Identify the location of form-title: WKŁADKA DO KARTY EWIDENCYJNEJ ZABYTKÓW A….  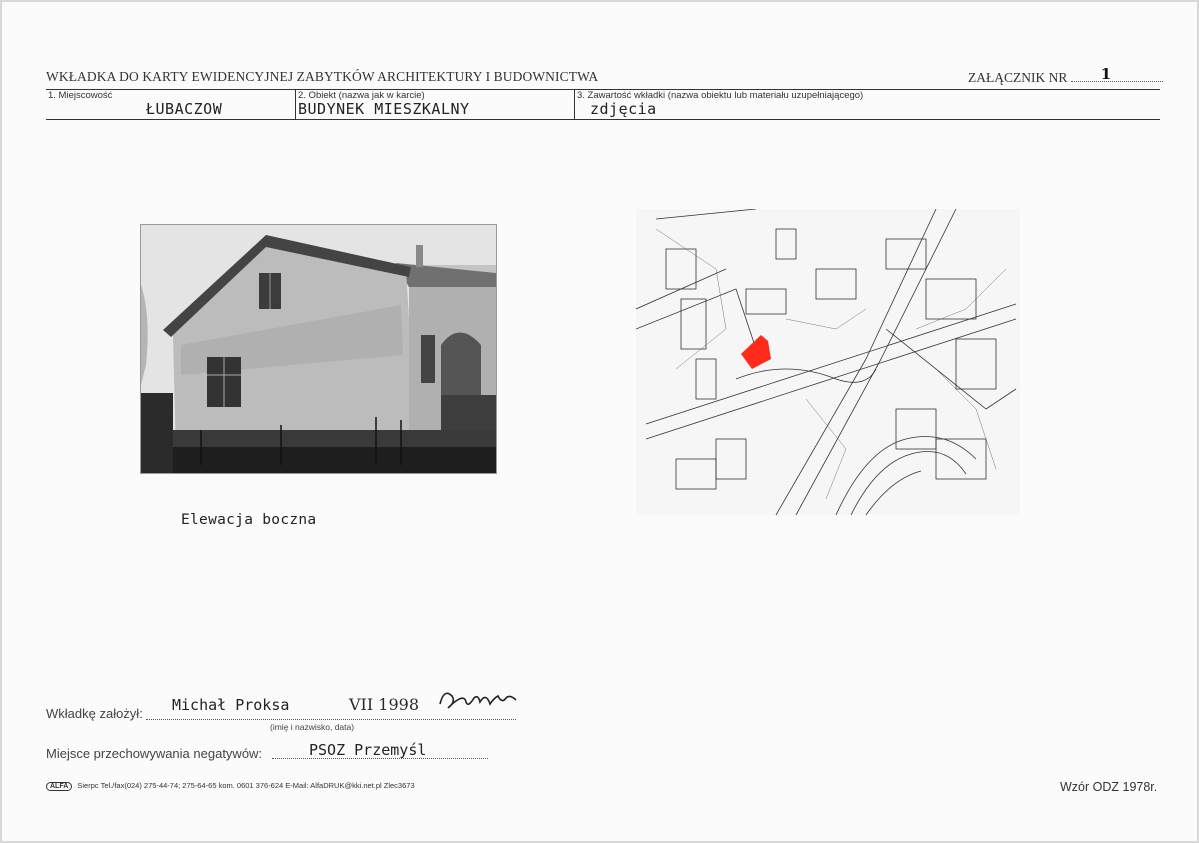
(322, 76).